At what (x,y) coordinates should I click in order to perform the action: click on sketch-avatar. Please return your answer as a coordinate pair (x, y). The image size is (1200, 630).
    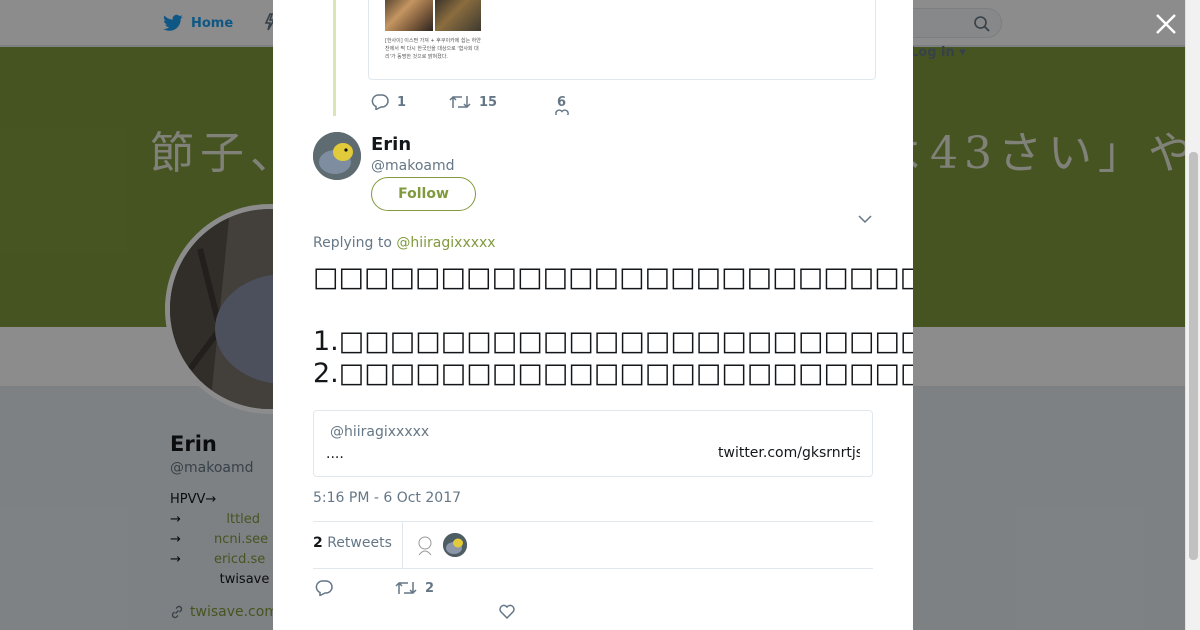
    Looking at the image, I should click on (425, 546).